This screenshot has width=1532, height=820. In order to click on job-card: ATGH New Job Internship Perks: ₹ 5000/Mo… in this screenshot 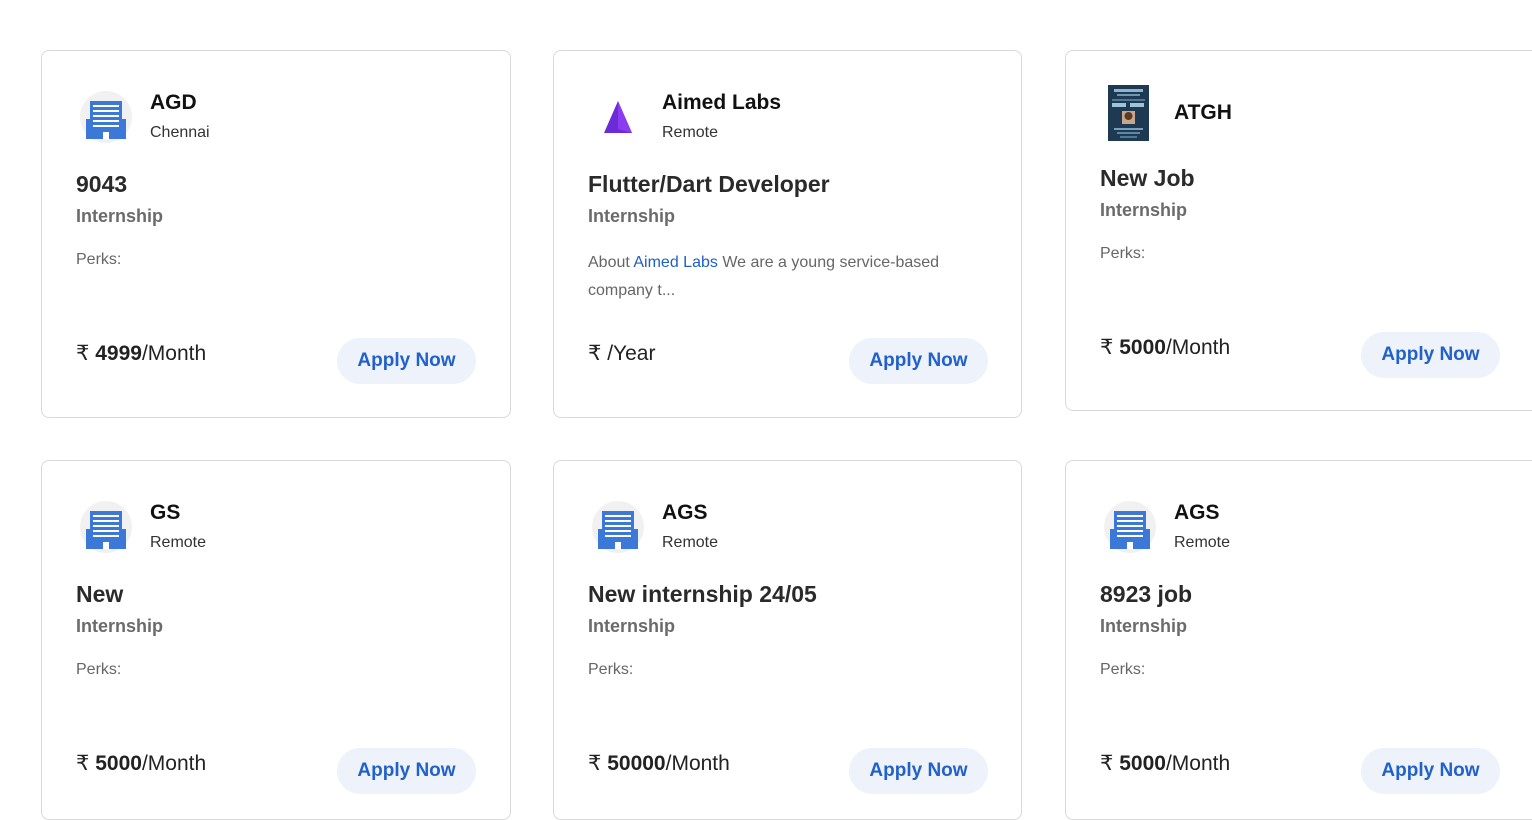, I will do `click(1298, 230)`.